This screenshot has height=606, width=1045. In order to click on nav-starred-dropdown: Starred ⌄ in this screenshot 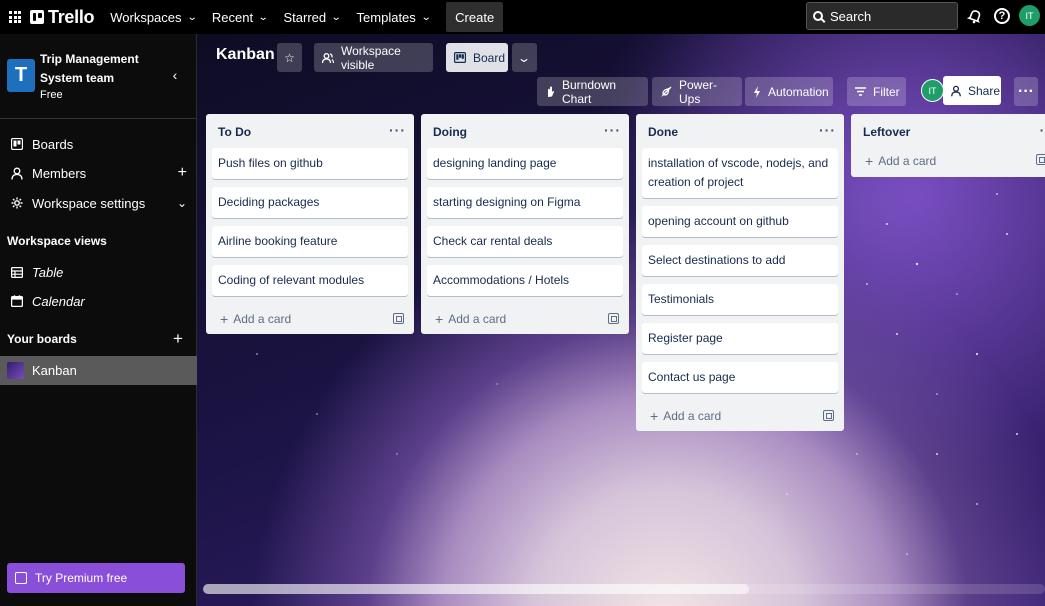, I will do `click(312, 17)`.